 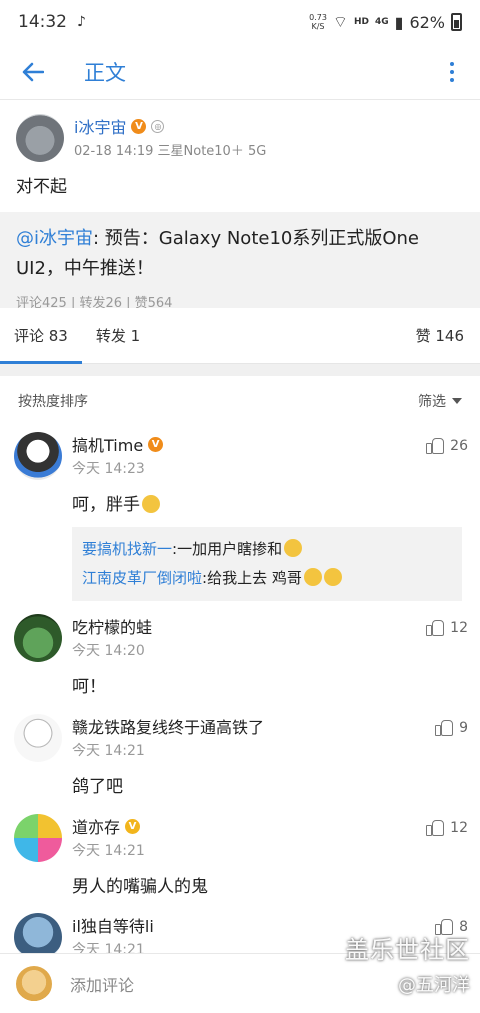 I want to click on comment-item: 吃柠檬的蛙 今天 14:20 呵！ 12, so click(x=240, y=655).